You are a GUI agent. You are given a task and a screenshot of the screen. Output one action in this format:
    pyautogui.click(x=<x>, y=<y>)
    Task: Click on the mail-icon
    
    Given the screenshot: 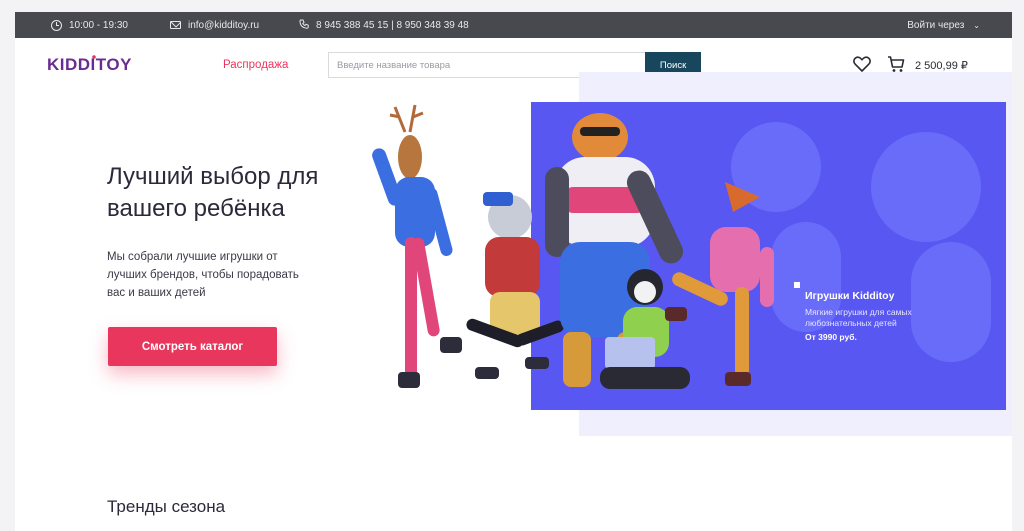 What is the action you would take?
    pyautogui.click(x=175, y=25)
    